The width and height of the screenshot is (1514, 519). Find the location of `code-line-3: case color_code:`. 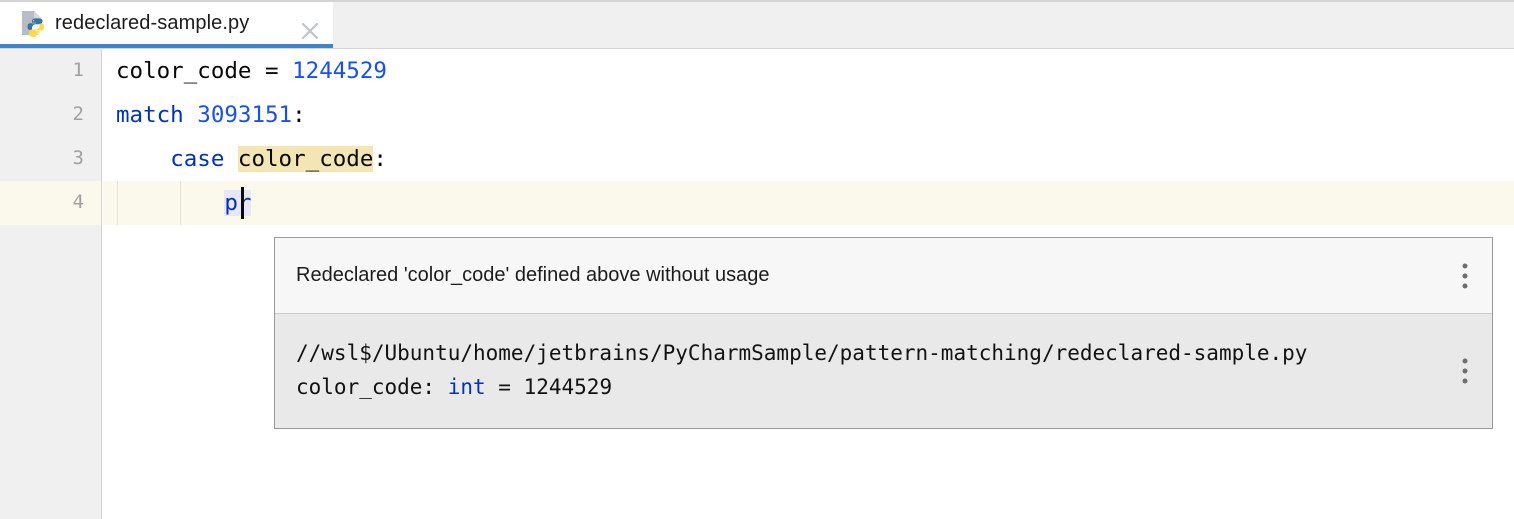

code-line-3: case color_code: is located at coordinates (251, 159).